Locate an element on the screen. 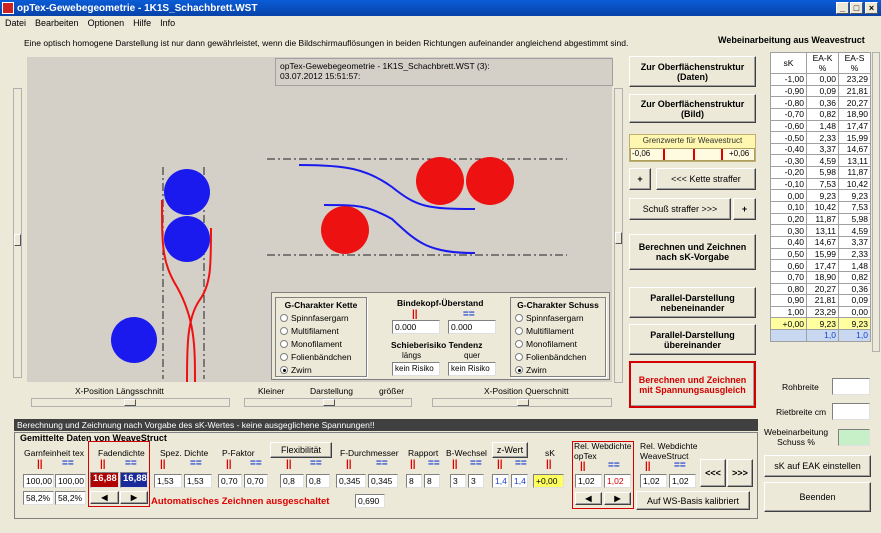 The height and width of the screenshot is (533, 881). fd-schuss-field: 0,345 is located at coordinates (383, 481).